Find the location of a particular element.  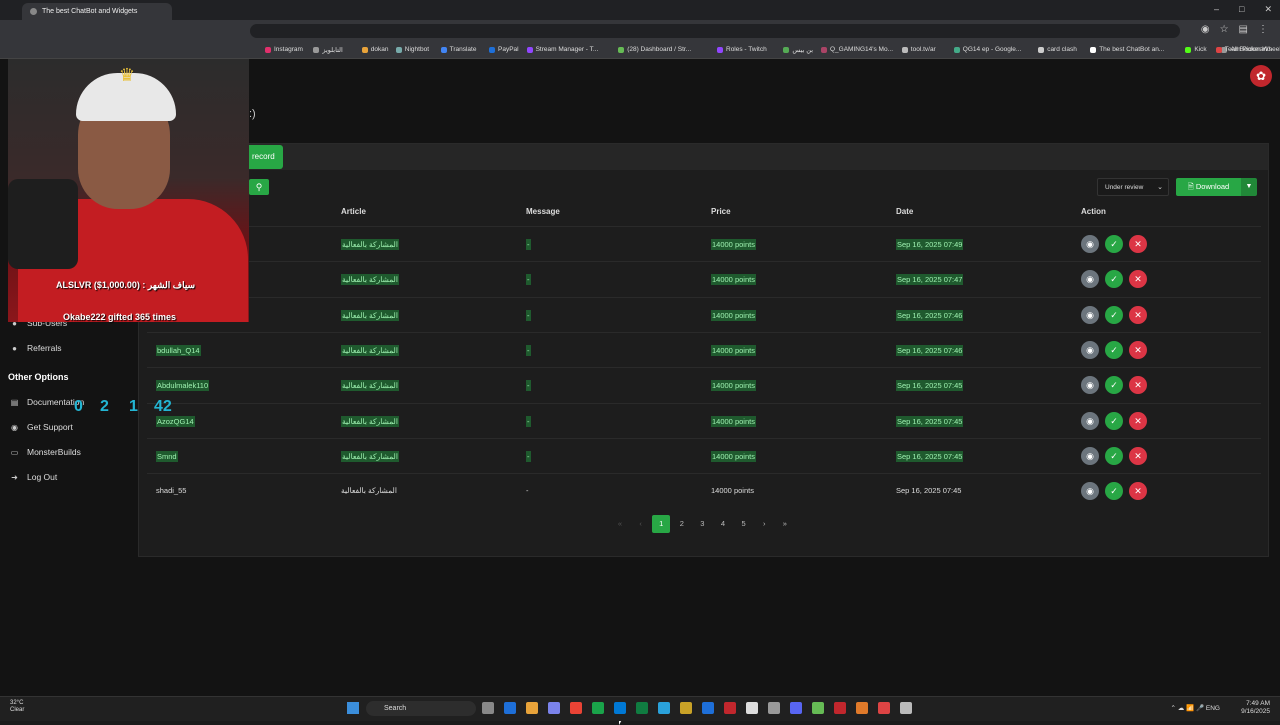

window-controls: – □ ✕ is located at coordinates (1243, 9).